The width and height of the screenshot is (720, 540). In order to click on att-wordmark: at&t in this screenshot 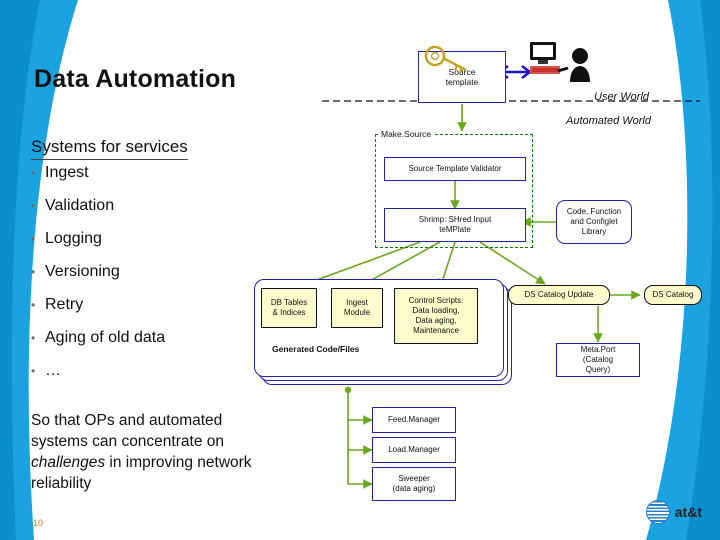, I will do `click(688, 512)`.